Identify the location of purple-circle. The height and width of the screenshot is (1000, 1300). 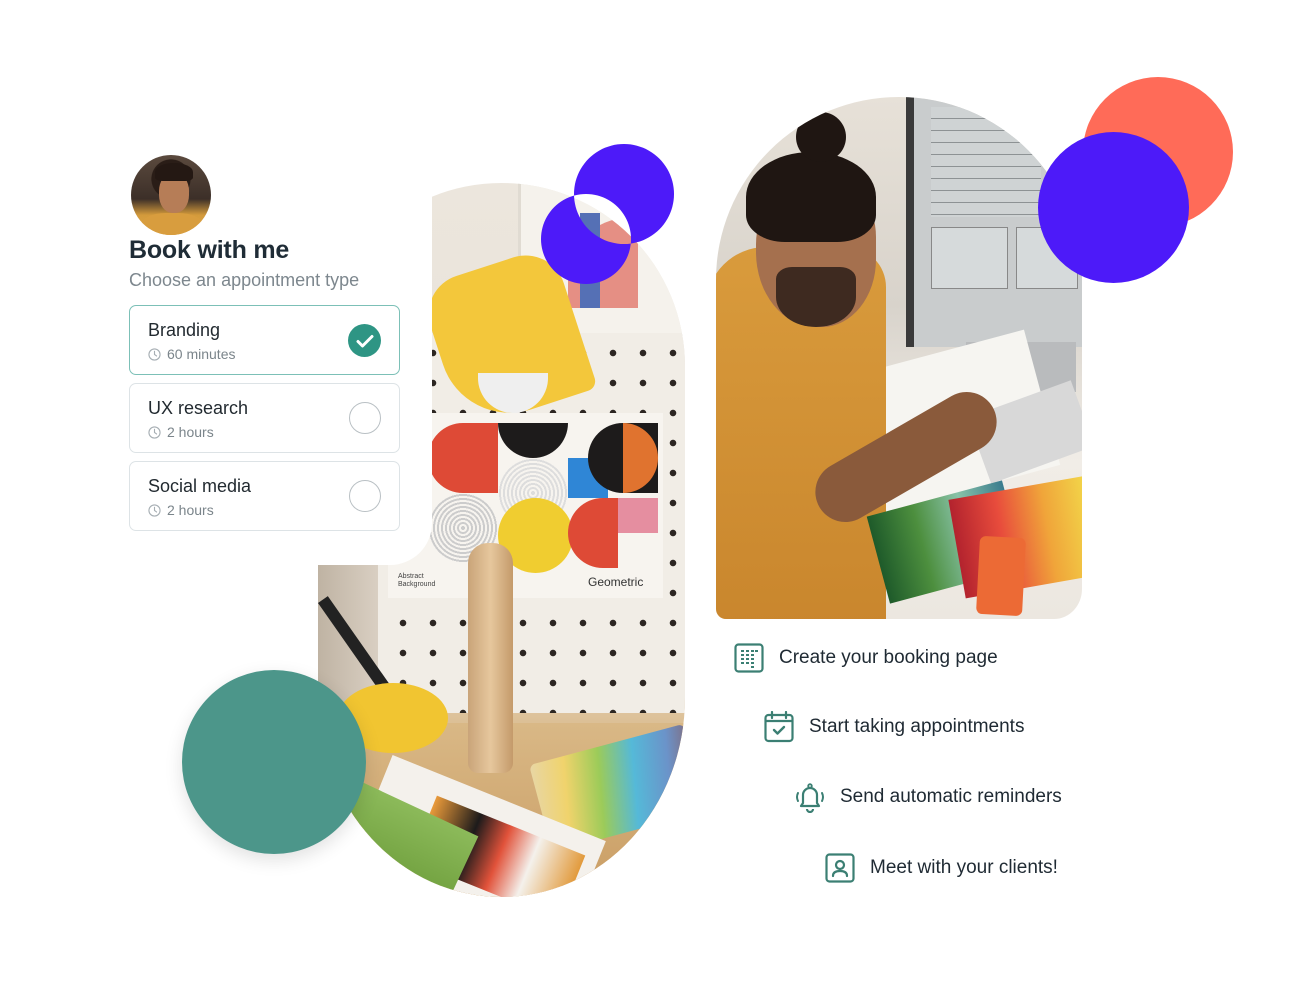
(1113, 207).